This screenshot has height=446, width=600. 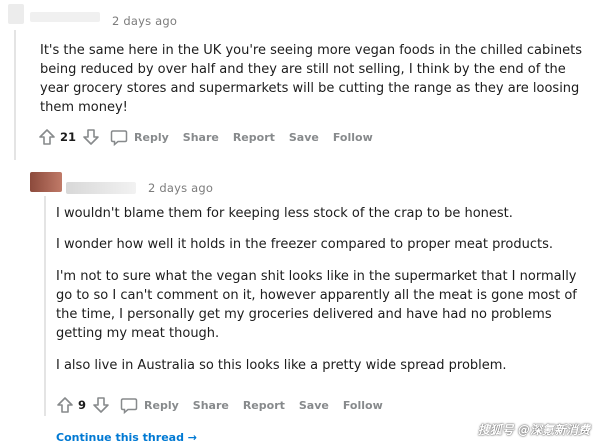 I want to click on thread-line-outer, so click(x=15, y=95).